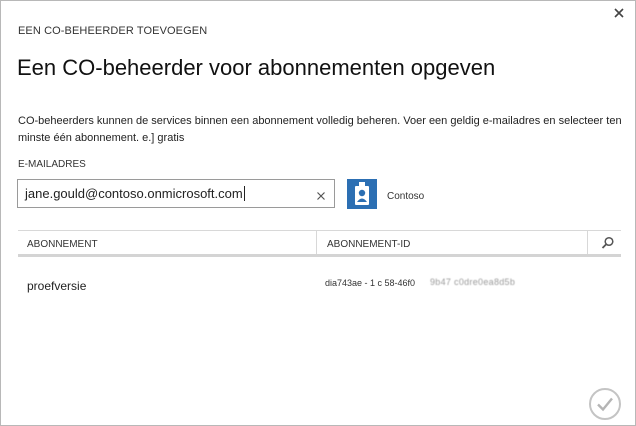 Image resolution: width=636 pixels, height=426 pixels. Describe the element at coordinates (369, 244) in the screenshot. I see `column-header-subscription-id: ABONNEMENT-ID` at that location.